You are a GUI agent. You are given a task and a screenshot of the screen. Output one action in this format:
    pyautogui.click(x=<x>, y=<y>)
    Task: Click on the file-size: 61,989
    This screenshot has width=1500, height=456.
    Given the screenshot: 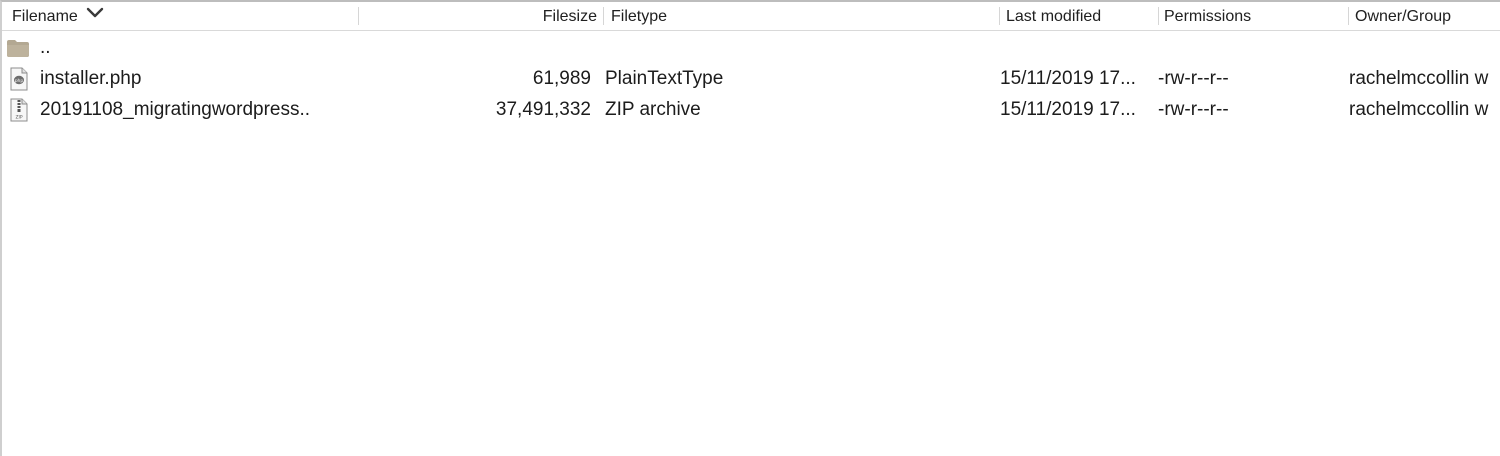 What is the action you would take?
    pyautogui.click(x=561, y=78)
    